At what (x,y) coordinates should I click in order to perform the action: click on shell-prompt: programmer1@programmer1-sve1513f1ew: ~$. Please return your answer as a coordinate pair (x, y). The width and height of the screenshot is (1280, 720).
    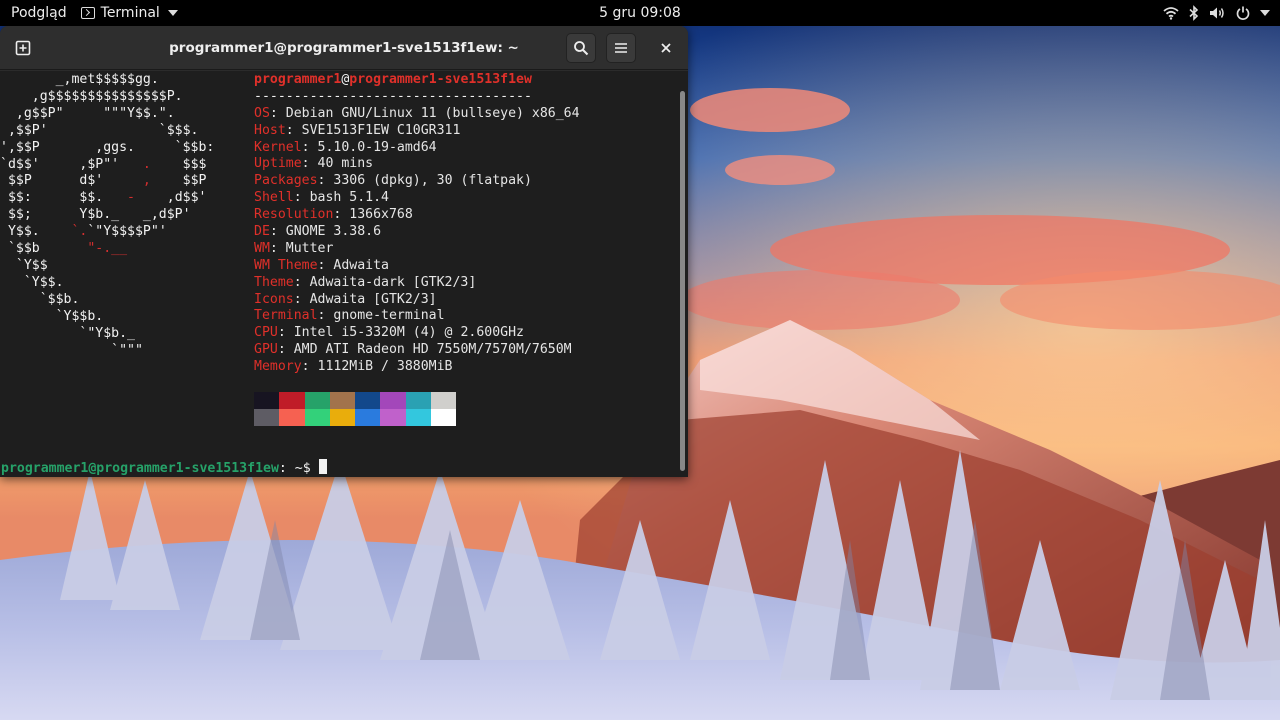
    Looking at the image, I should click on (164, 468).